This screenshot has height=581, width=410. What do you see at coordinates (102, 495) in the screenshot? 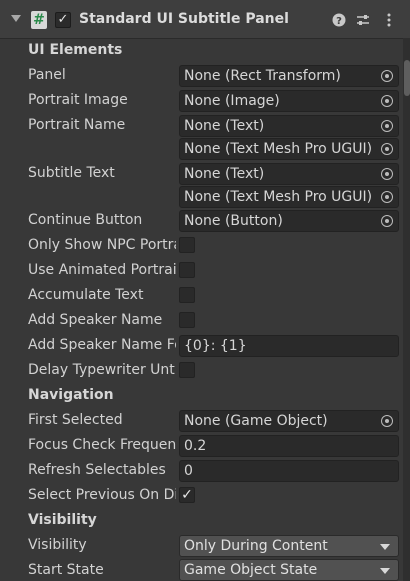
I see `select-previous-on-disable-label: Select Previous On Disable` at bounding box center [102, 495].